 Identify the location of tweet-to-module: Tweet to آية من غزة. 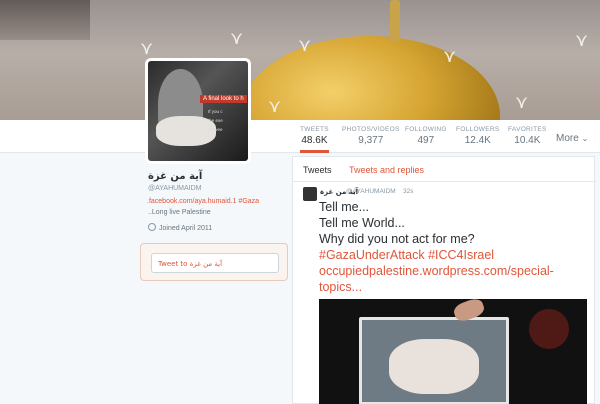
(214, 262).